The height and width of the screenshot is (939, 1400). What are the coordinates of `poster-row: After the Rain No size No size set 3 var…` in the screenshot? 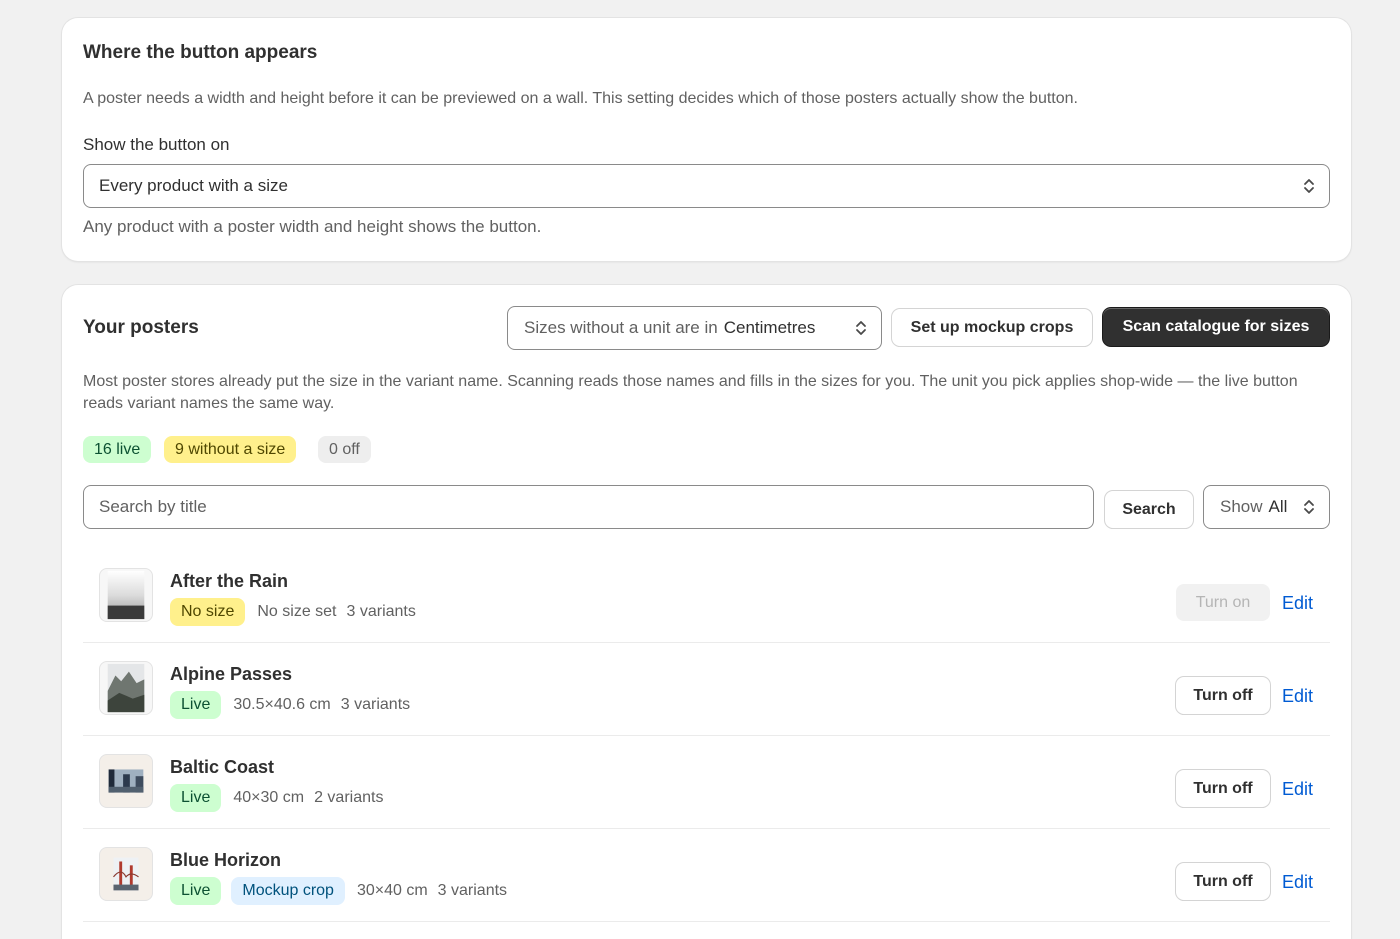 It's located at (706, 596).